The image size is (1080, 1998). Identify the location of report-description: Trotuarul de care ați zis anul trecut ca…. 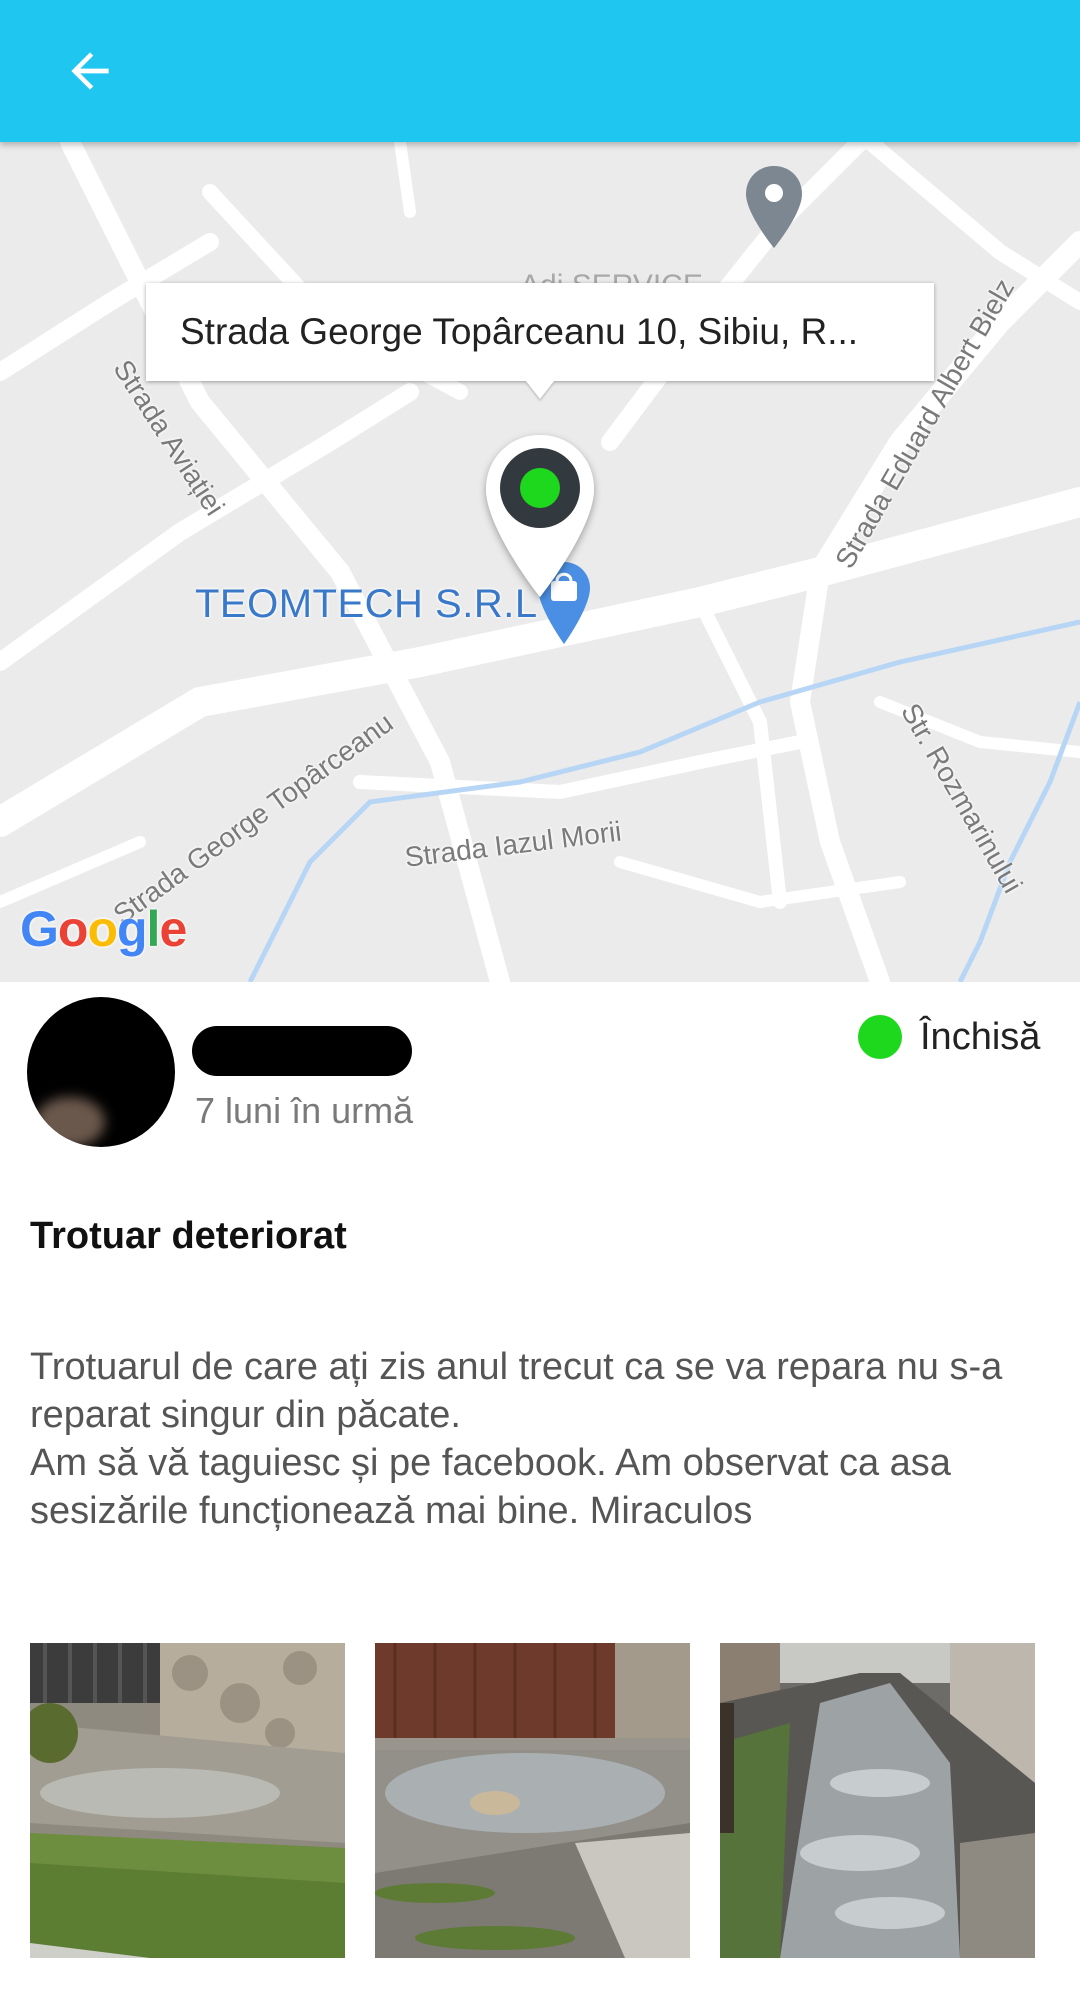
(516, 1439).